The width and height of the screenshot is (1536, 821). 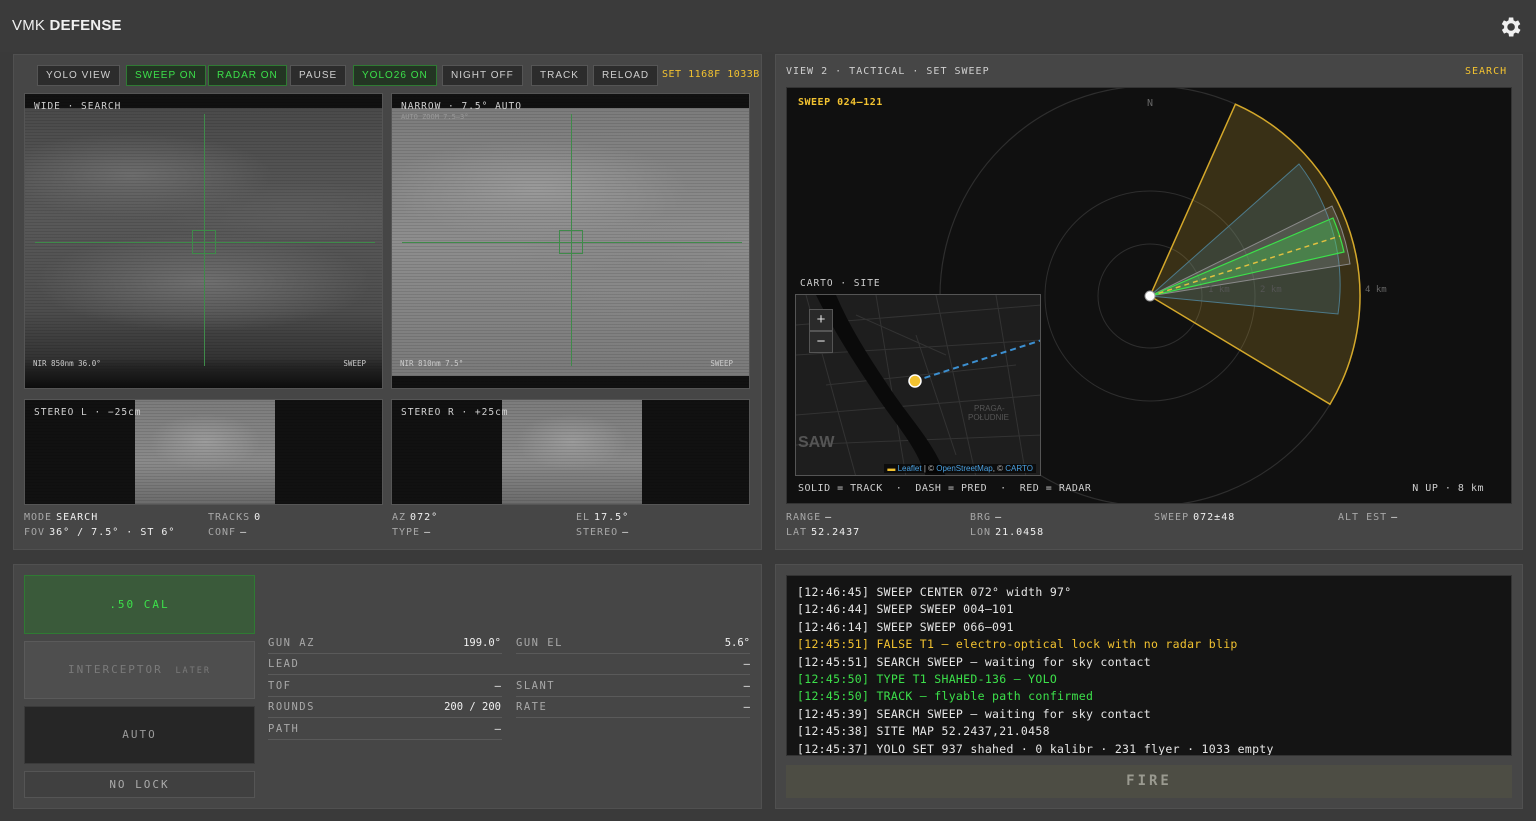 What do you see at coordinates (888, 71) in the screenshot?
I see `tactical-title: VIEW 2 · TACTICAL · SET SWEEP` at bounding box center [888, 71].